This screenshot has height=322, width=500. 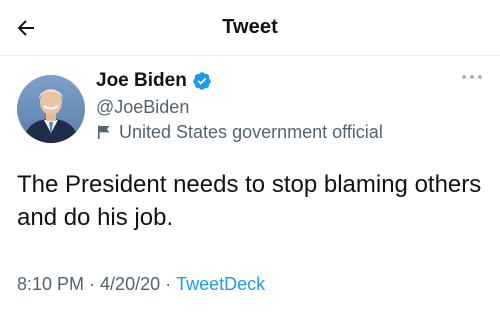 I want to click on verified-badge-icon, so click(x=202, y=81).